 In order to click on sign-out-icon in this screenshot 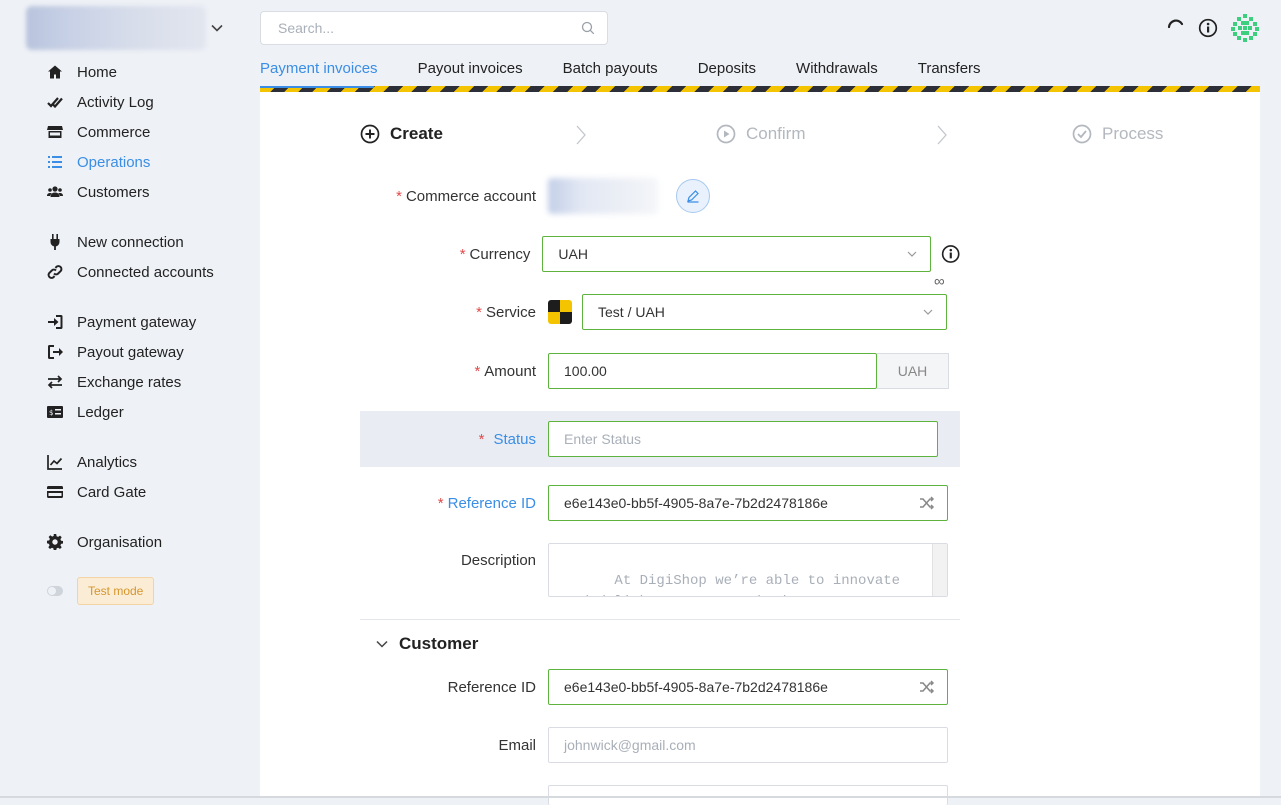, I will do `click(55, 352)`.